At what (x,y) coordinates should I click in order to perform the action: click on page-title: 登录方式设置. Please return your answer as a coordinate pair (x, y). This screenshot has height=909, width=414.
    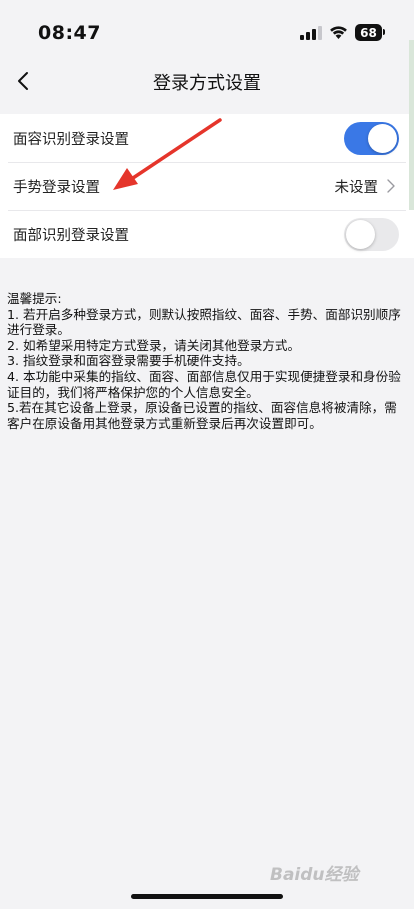
    Looking at the image, I should click on (207, 83).